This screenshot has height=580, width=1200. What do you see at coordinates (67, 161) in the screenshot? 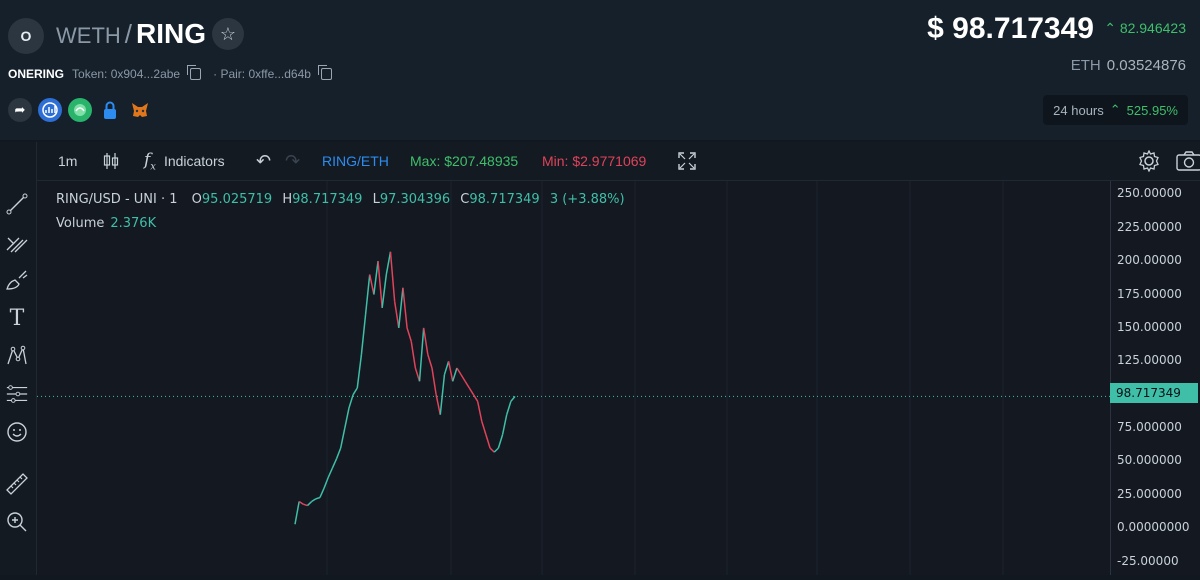
I see `interval-selector: 1m` at bounding box center [67, 161].